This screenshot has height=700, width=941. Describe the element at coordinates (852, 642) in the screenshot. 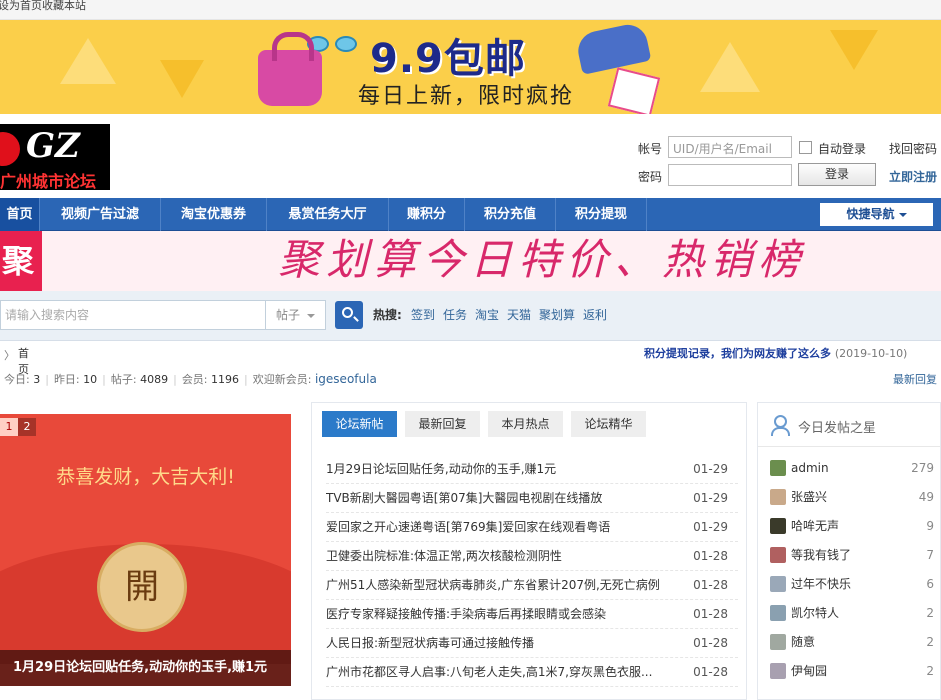

I see `star-user-row: 随意 2` at that location.